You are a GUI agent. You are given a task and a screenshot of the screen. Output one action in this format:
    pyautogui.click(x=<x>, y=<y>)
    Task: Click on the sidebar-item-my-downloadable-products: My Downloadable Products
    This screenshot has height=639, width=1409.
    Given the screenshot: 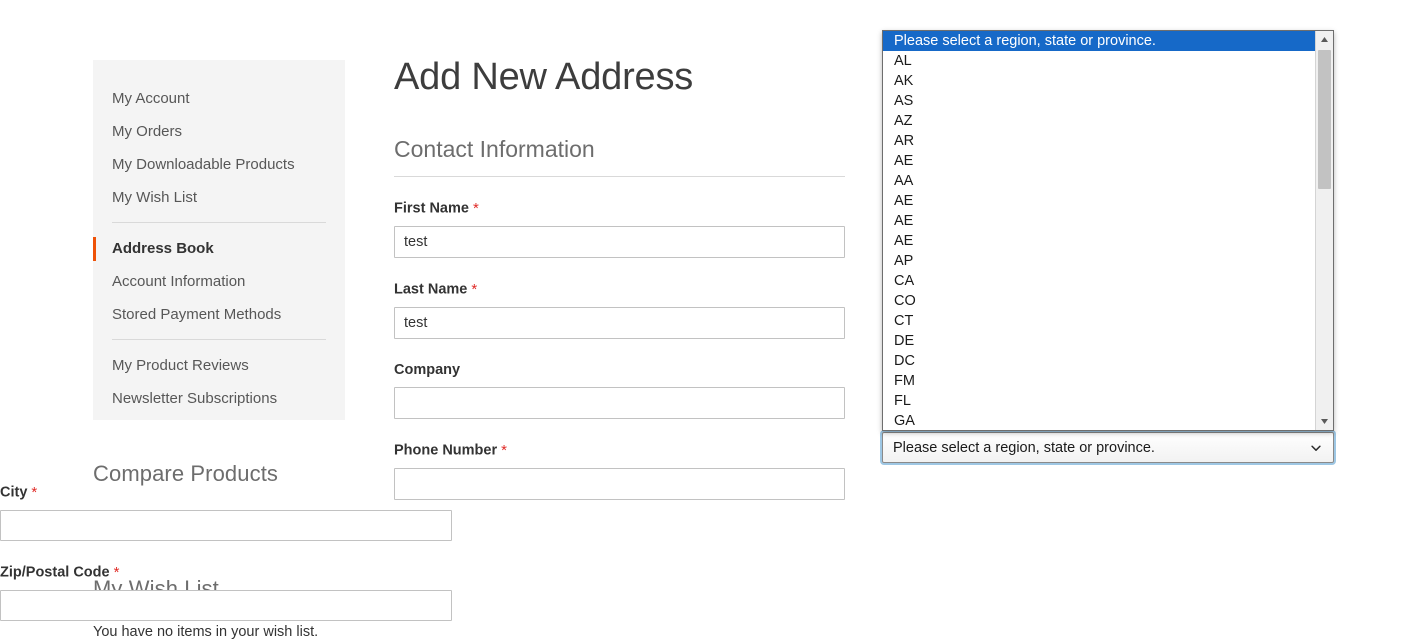 What is the action you would take?
    pyautogui.click(x=219, y=164)
    